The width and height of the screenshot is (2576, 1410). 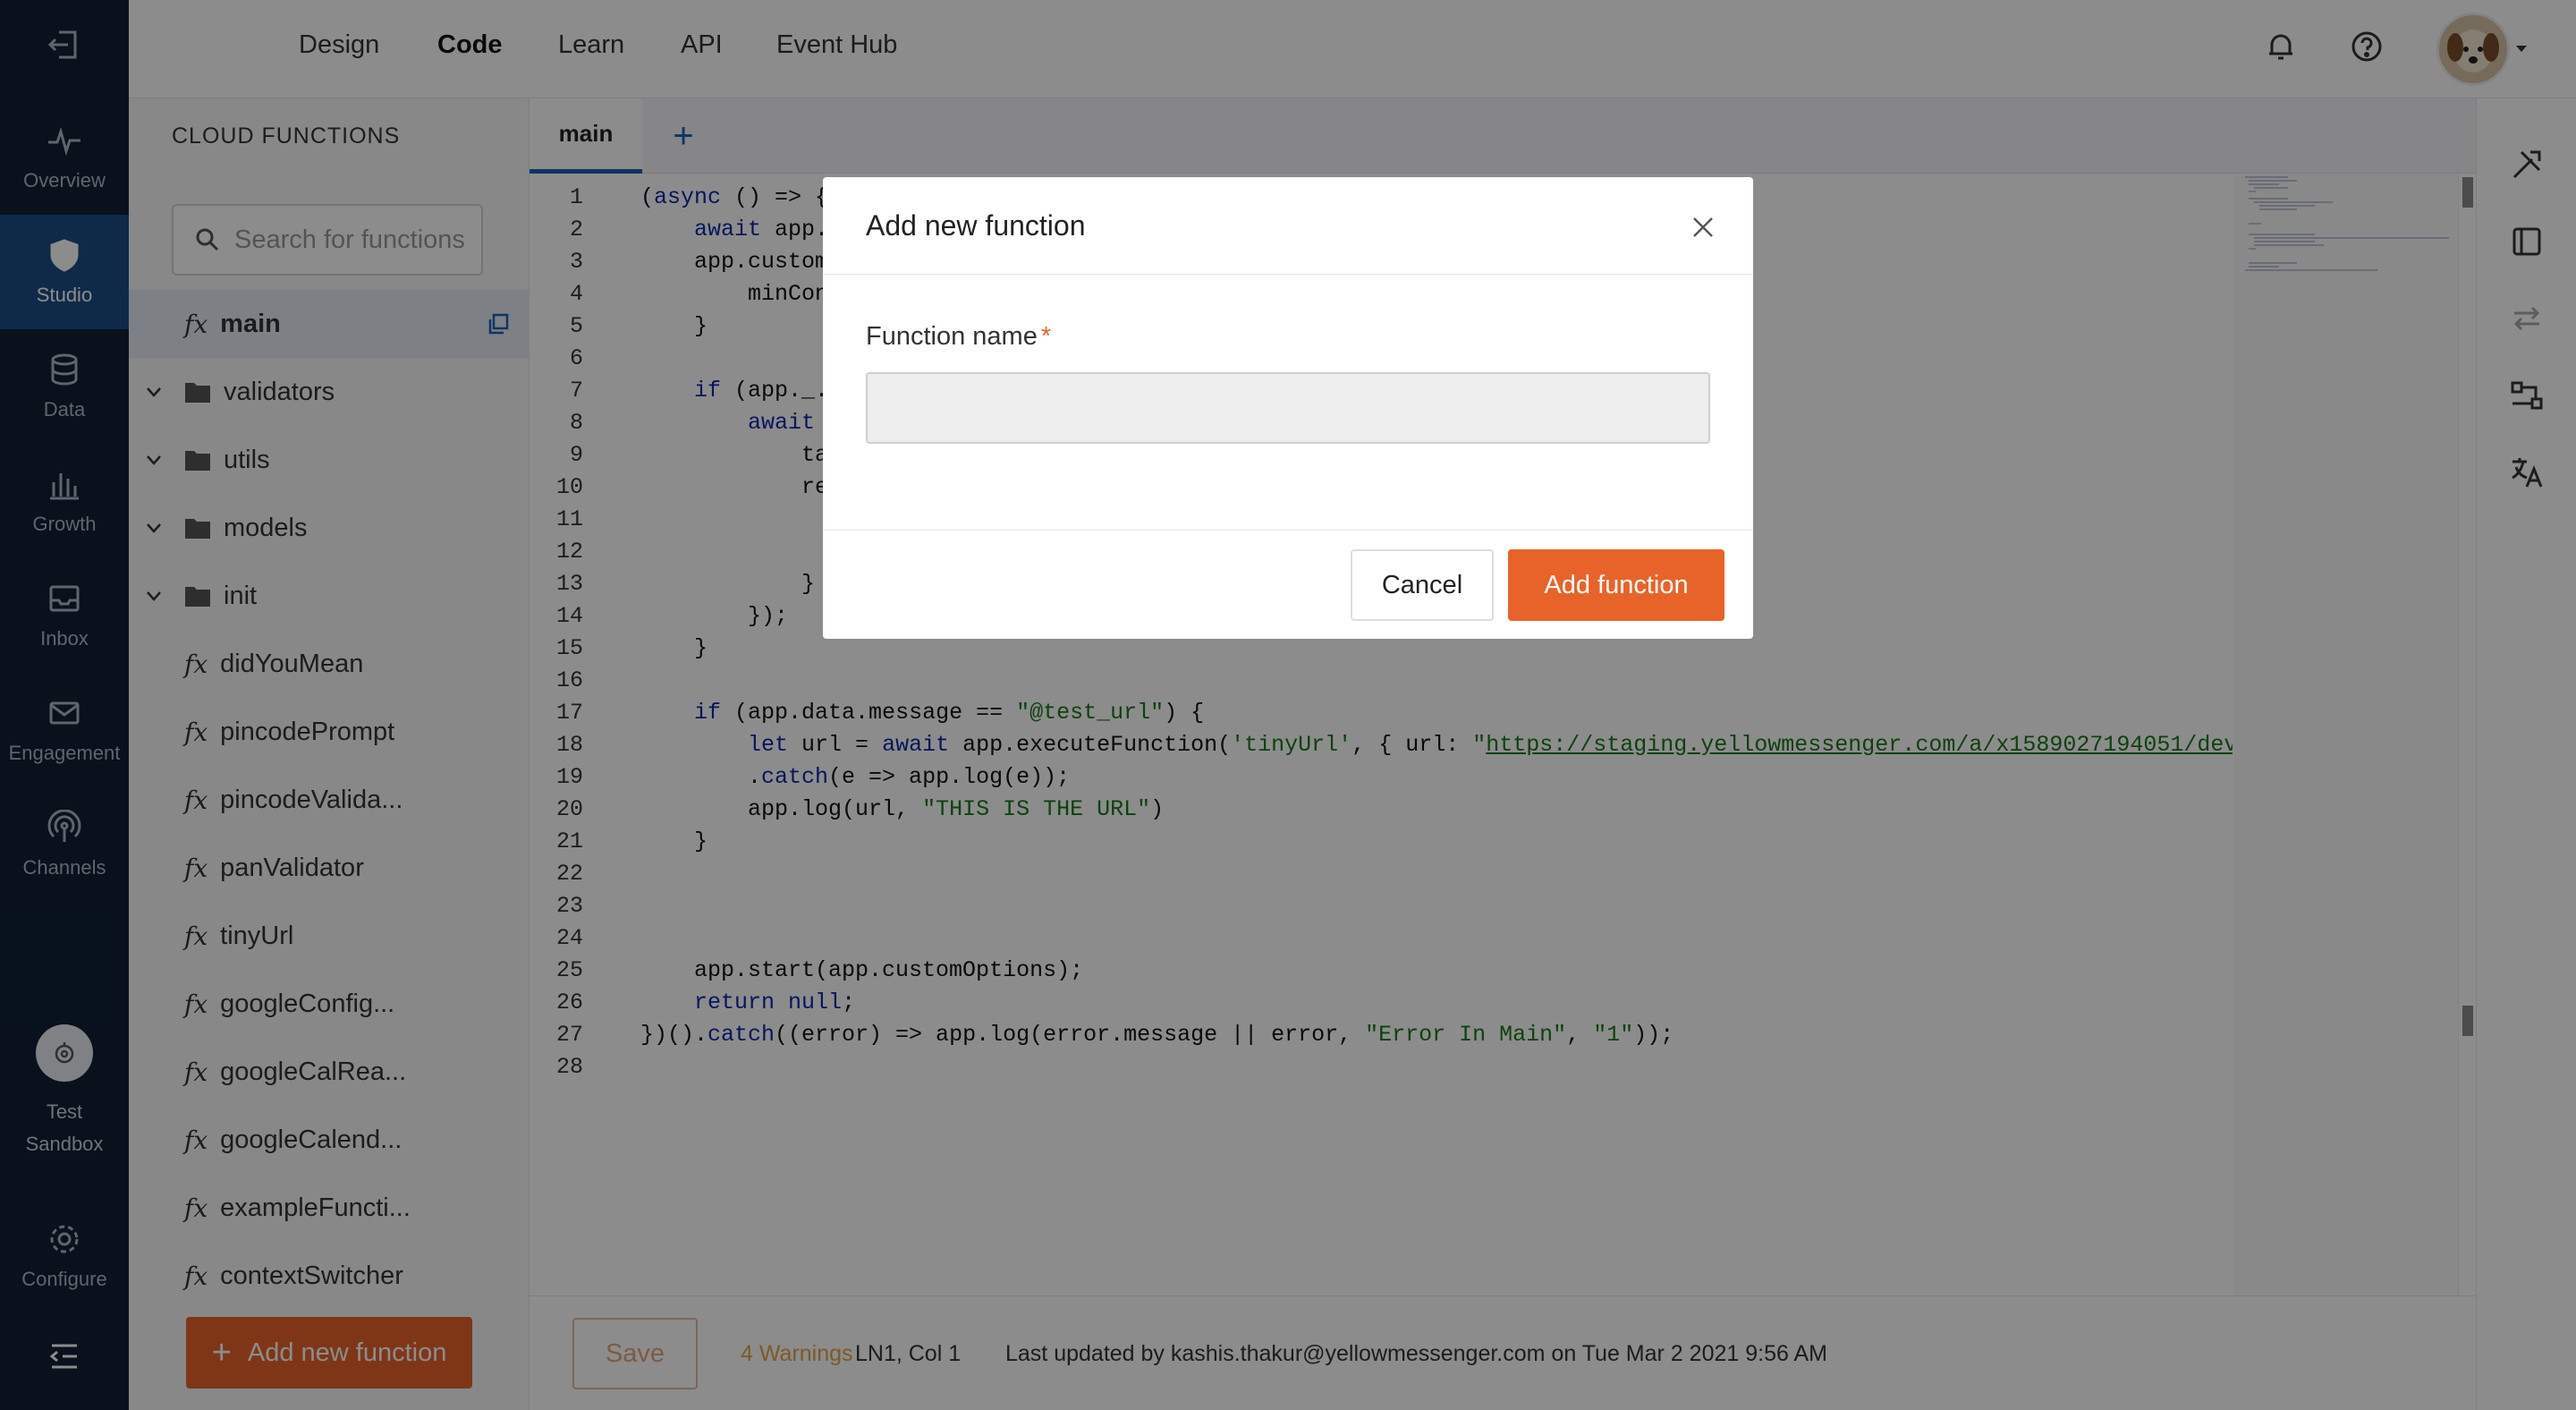 What do you see at coordinates (976, 226) in the screenshot?
I see `dialog-title: Add new function` at bounding box center [976, 226].